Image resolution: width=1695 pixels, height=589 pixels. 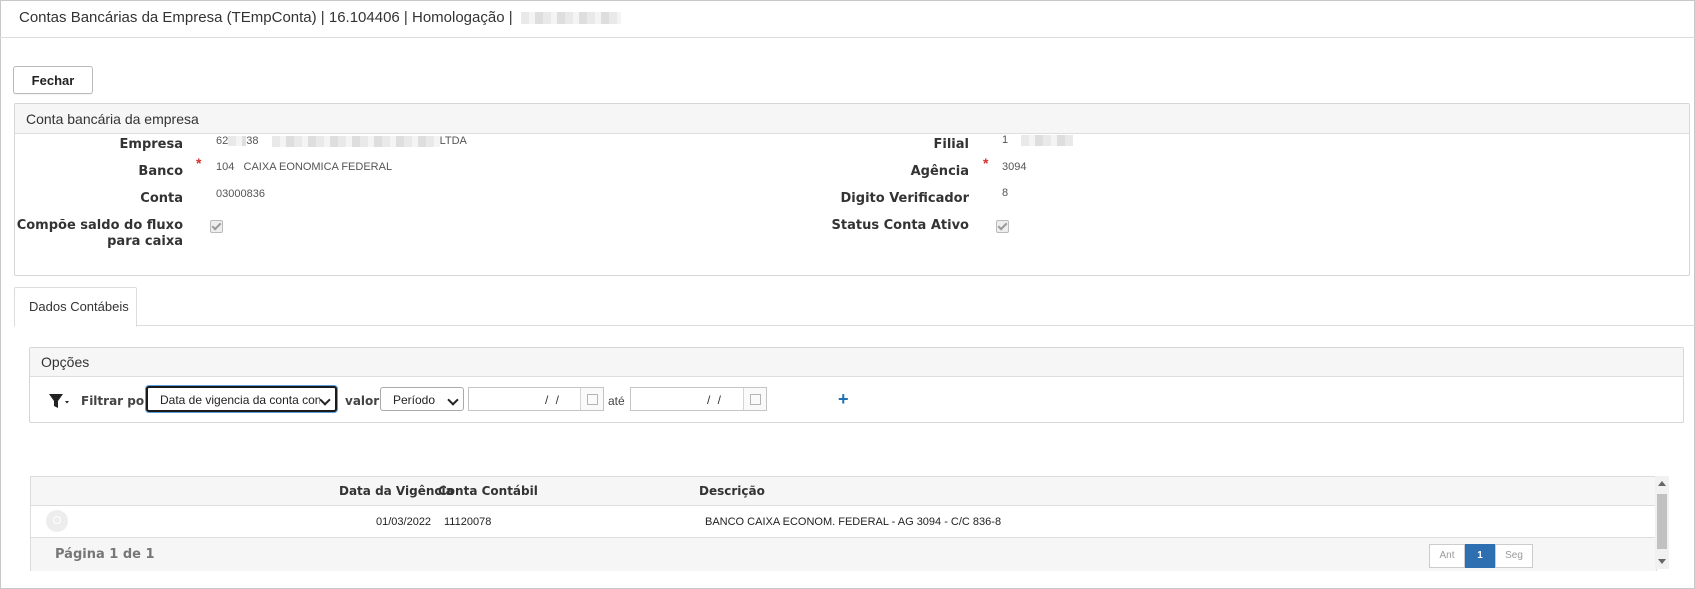 What do you see at coordinates (240, 194) in the screenshot?
I see `conta-value: 03000836` at bounding box center [240, 194].